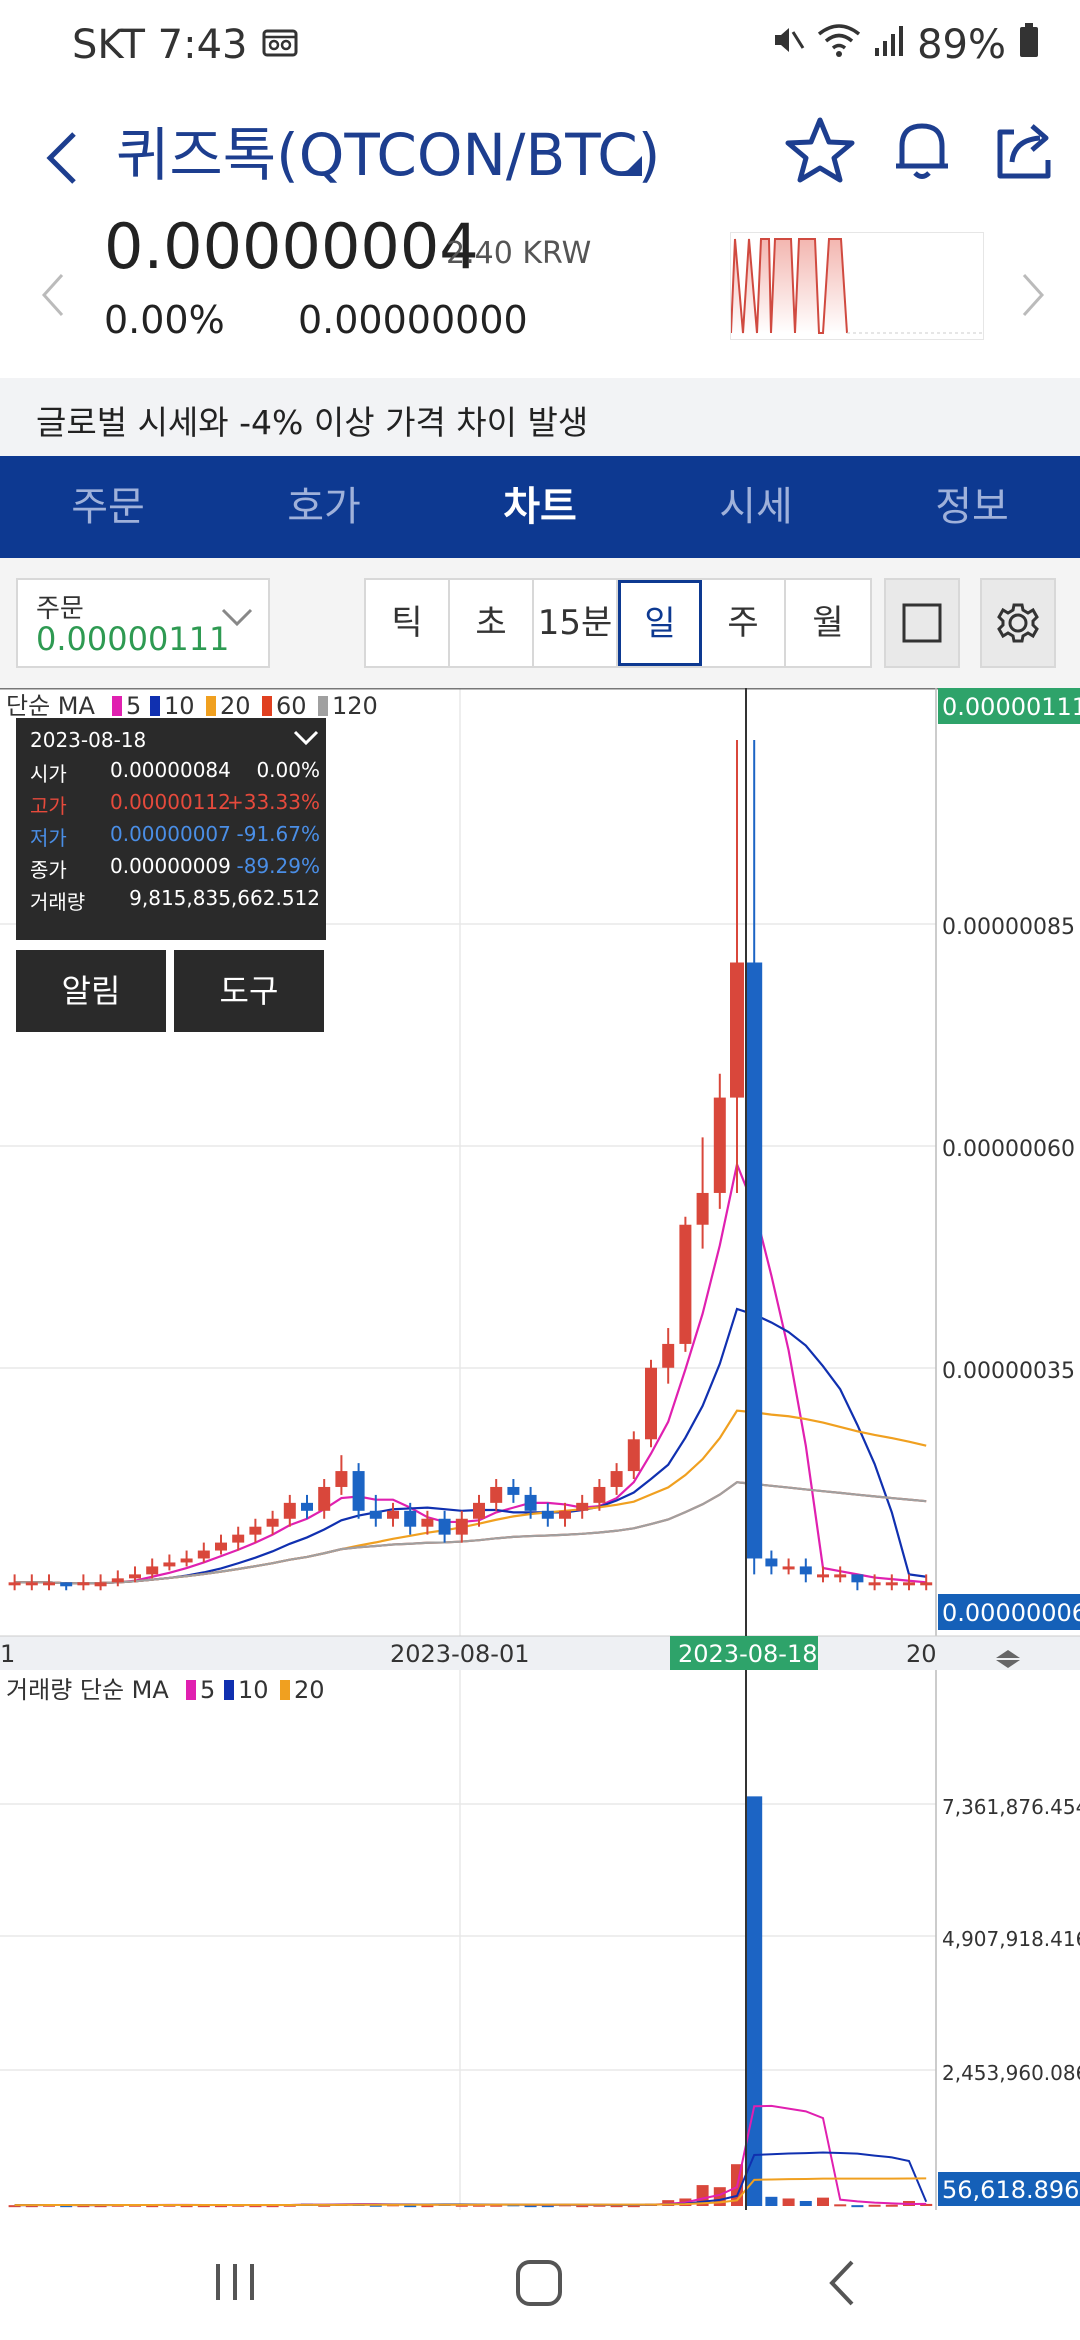 This screenshot has height=2340, width=1080. What do you see at coordinates (820, 150) in the screenshot?
I see `favorite-star-icon` at bounding box center [820, 150].